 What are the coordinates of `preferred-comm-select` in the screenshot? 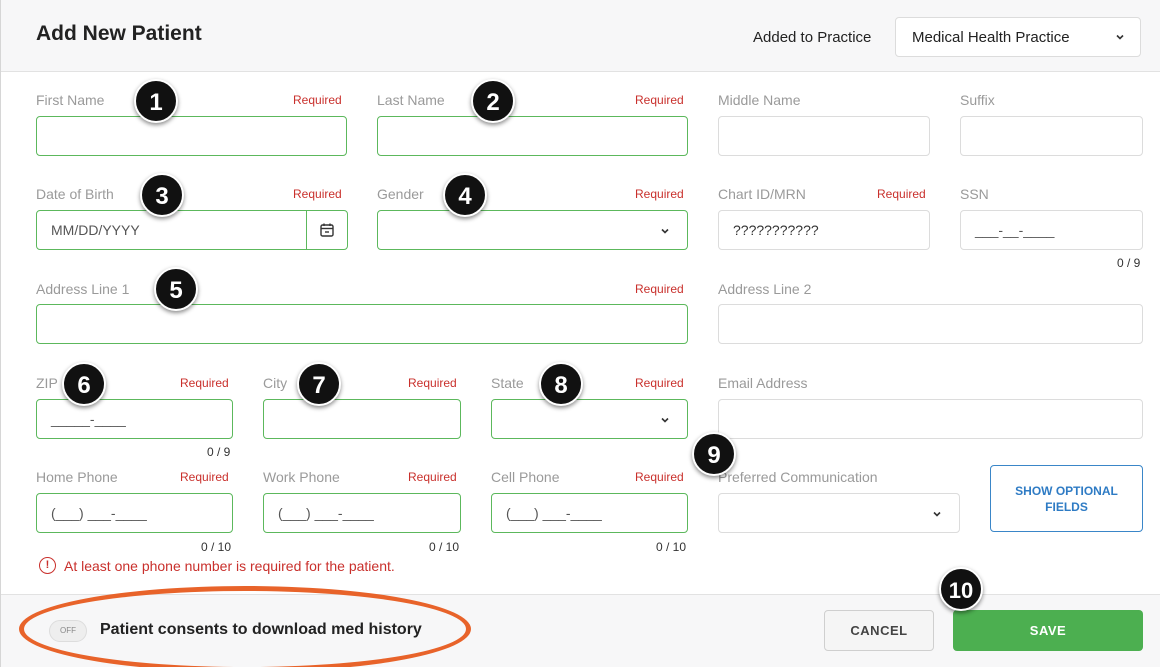 It's located at (839, 513).